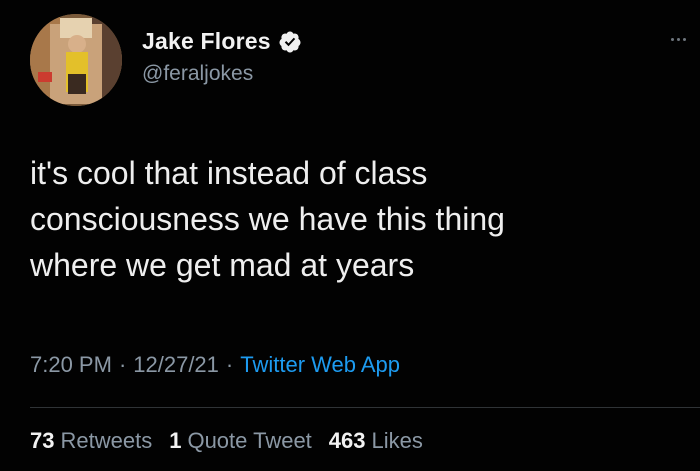  What do you see at coordinates (206, 41) in the screenshot?
I see `author-display-name: Jake Flores` at bounding box center [206, 41].